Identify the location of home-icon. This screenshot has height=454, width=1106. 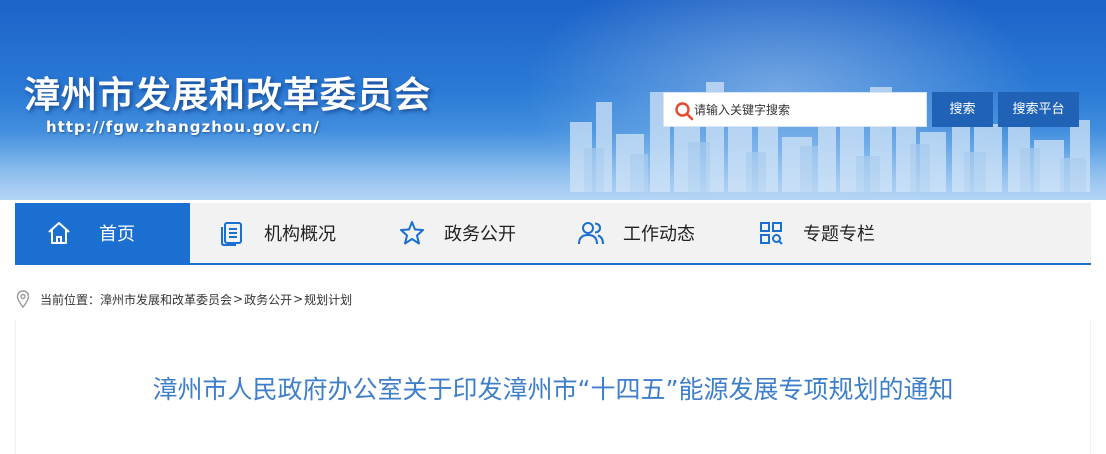
(59, 233).